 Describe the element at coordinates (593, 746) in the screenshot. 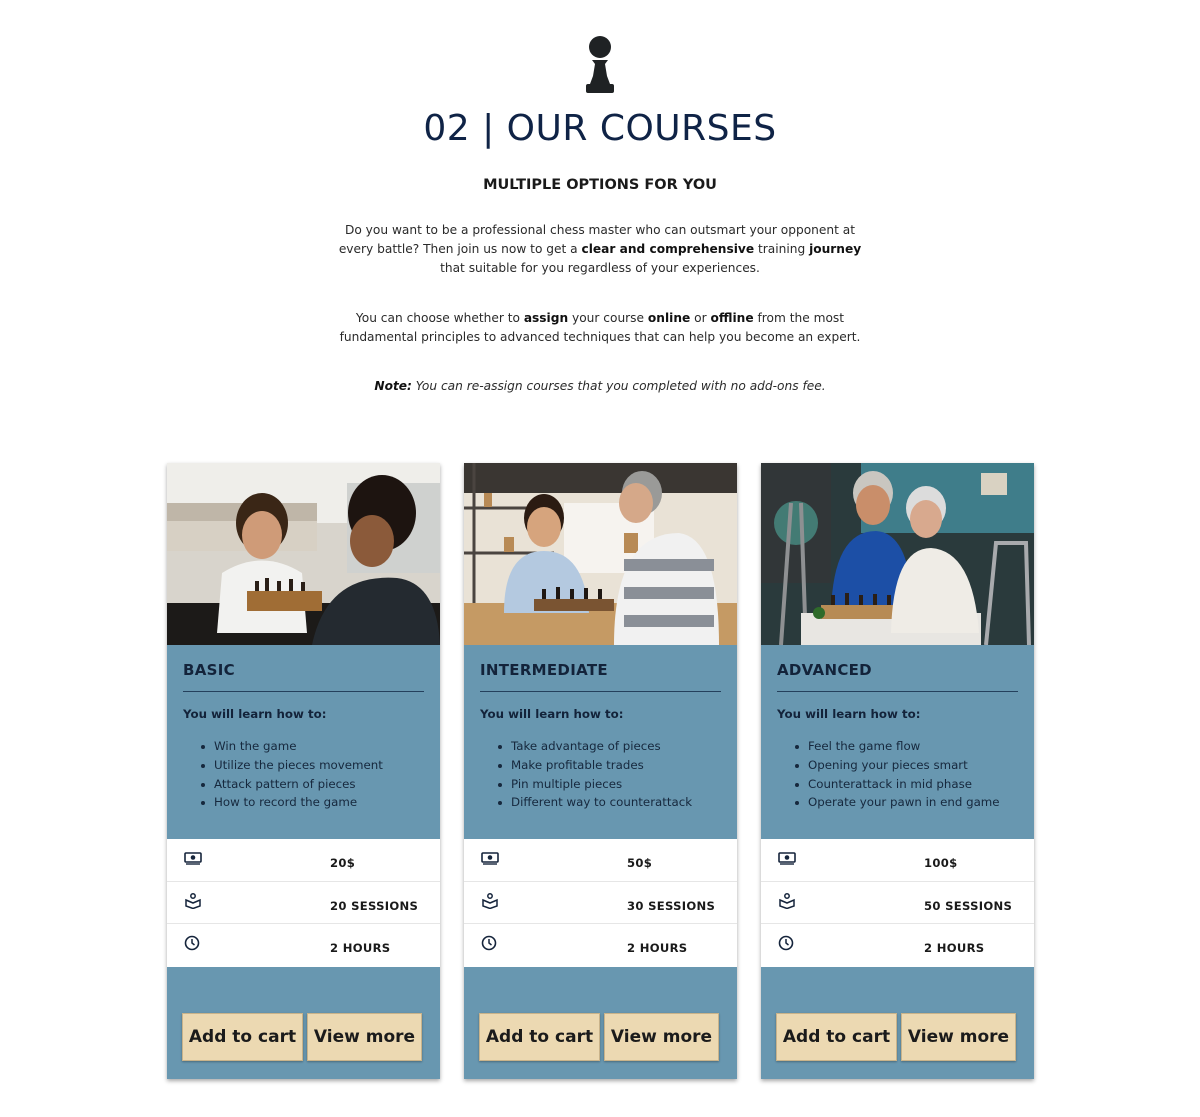

I see `list-item: Take advantage of pieces` at that location.